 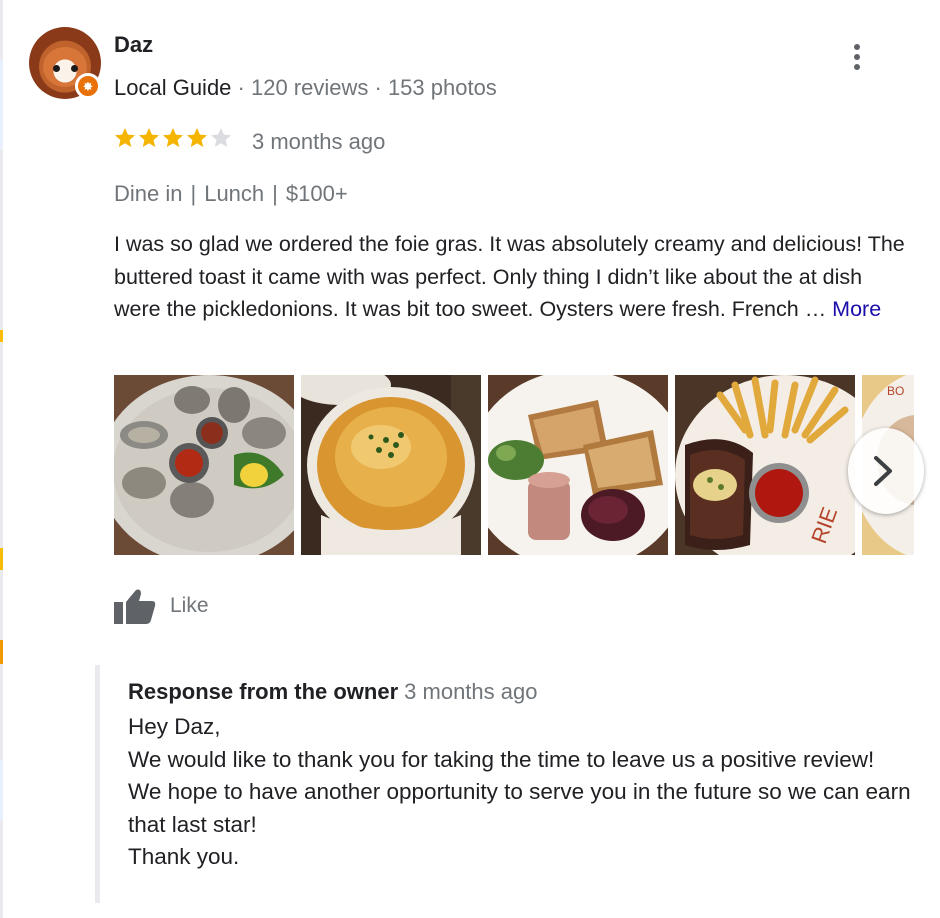 I want to click on chevron-right-icon, so click(x=883, y=471).